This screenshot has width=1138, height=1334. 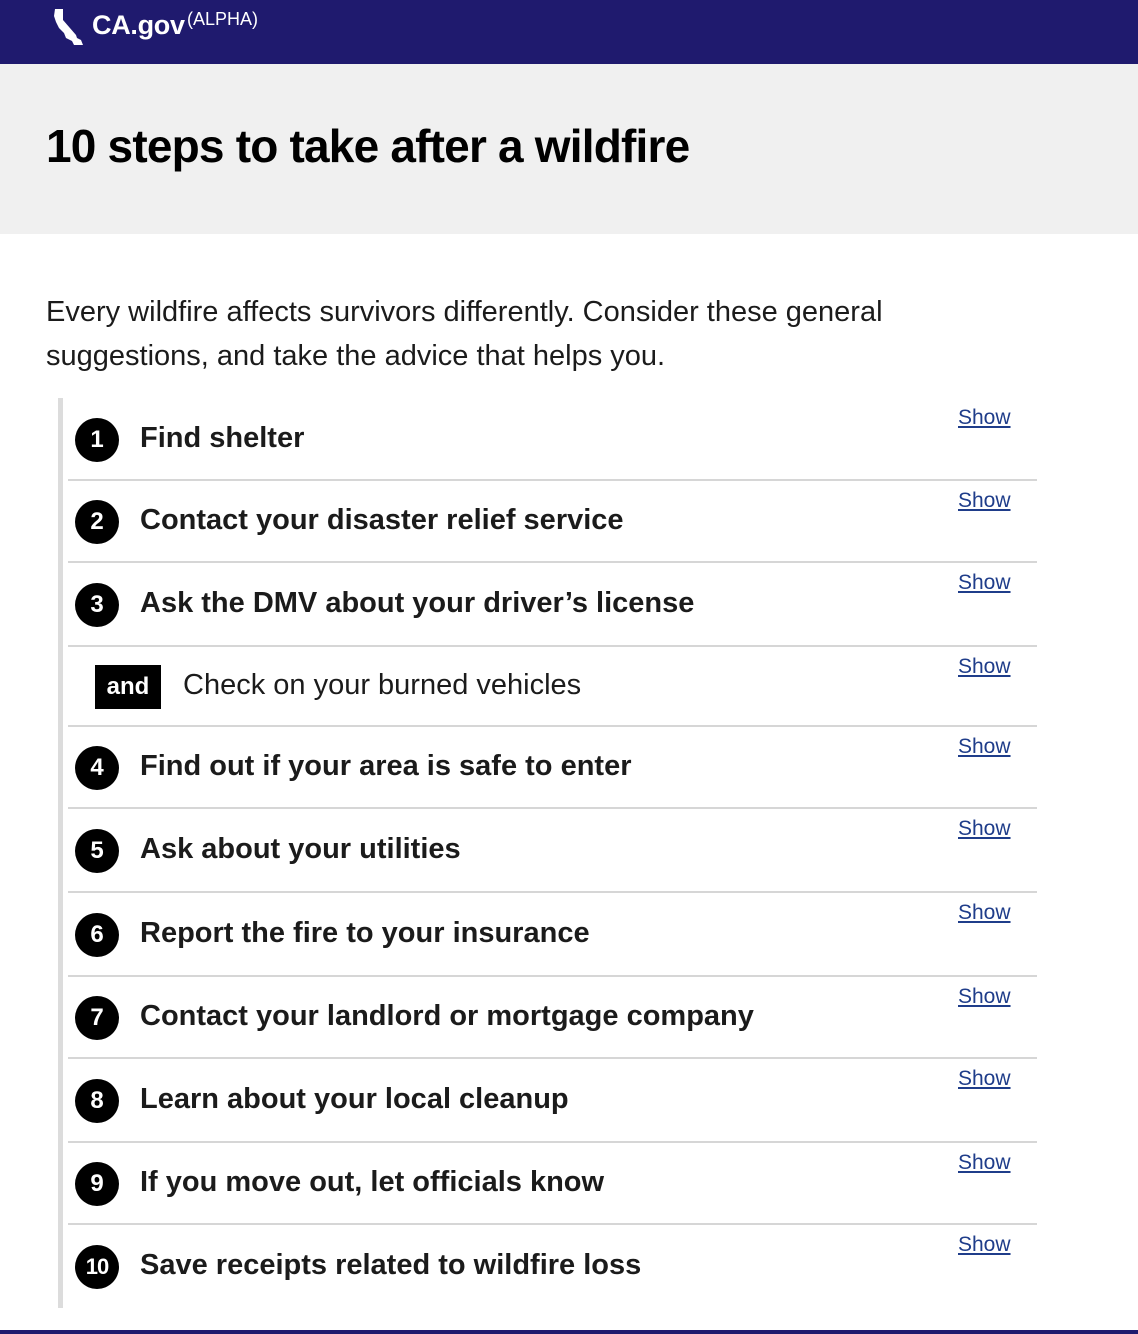 I want to click on step-title: Contact your disaster relief service, so click(x=382, y=520).